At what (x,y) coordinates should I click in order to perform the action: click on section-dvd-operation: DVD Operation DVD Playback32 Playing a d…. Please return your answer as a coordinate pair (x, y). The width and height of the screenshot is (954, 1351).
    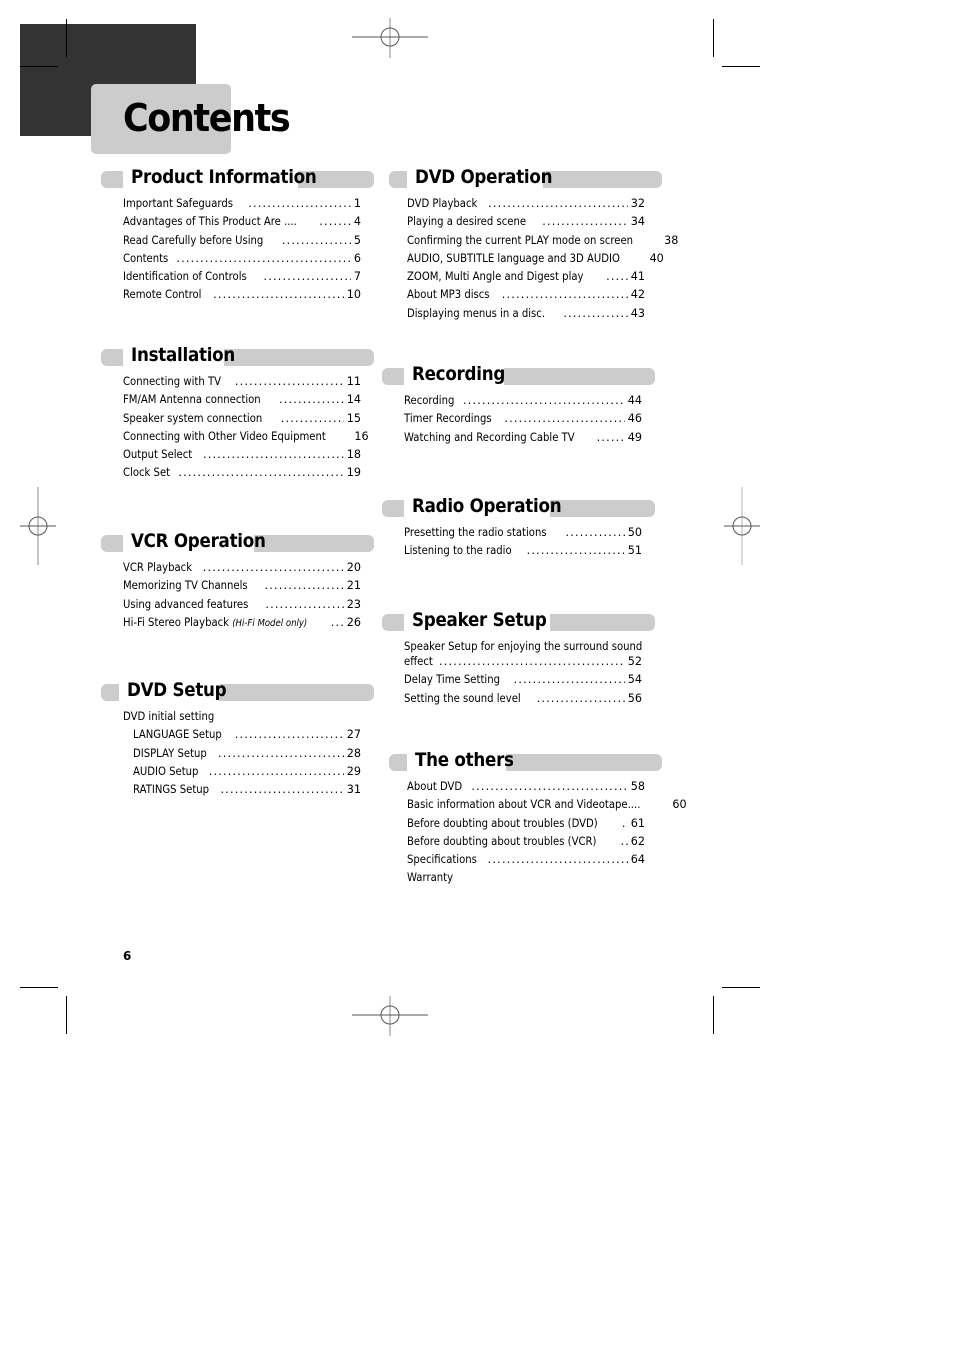
    Looking at the image, I should click on (533, 245).